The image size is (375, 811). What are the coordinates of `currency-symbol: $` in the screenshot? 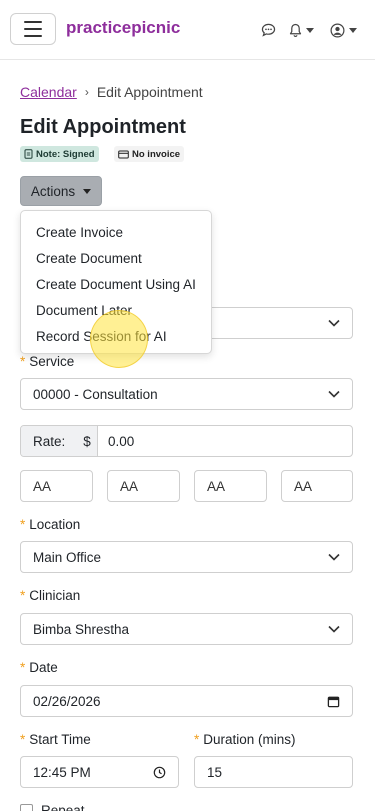 It's located at (87, 441).